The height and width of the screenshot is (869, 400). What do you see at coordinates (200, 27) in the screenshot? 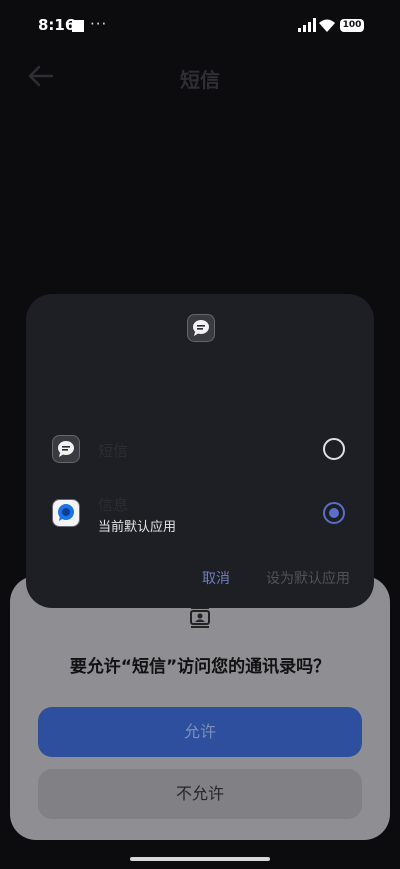
I see `status-bar: 8:16 ··· 100` at bounding box center [200, 27].